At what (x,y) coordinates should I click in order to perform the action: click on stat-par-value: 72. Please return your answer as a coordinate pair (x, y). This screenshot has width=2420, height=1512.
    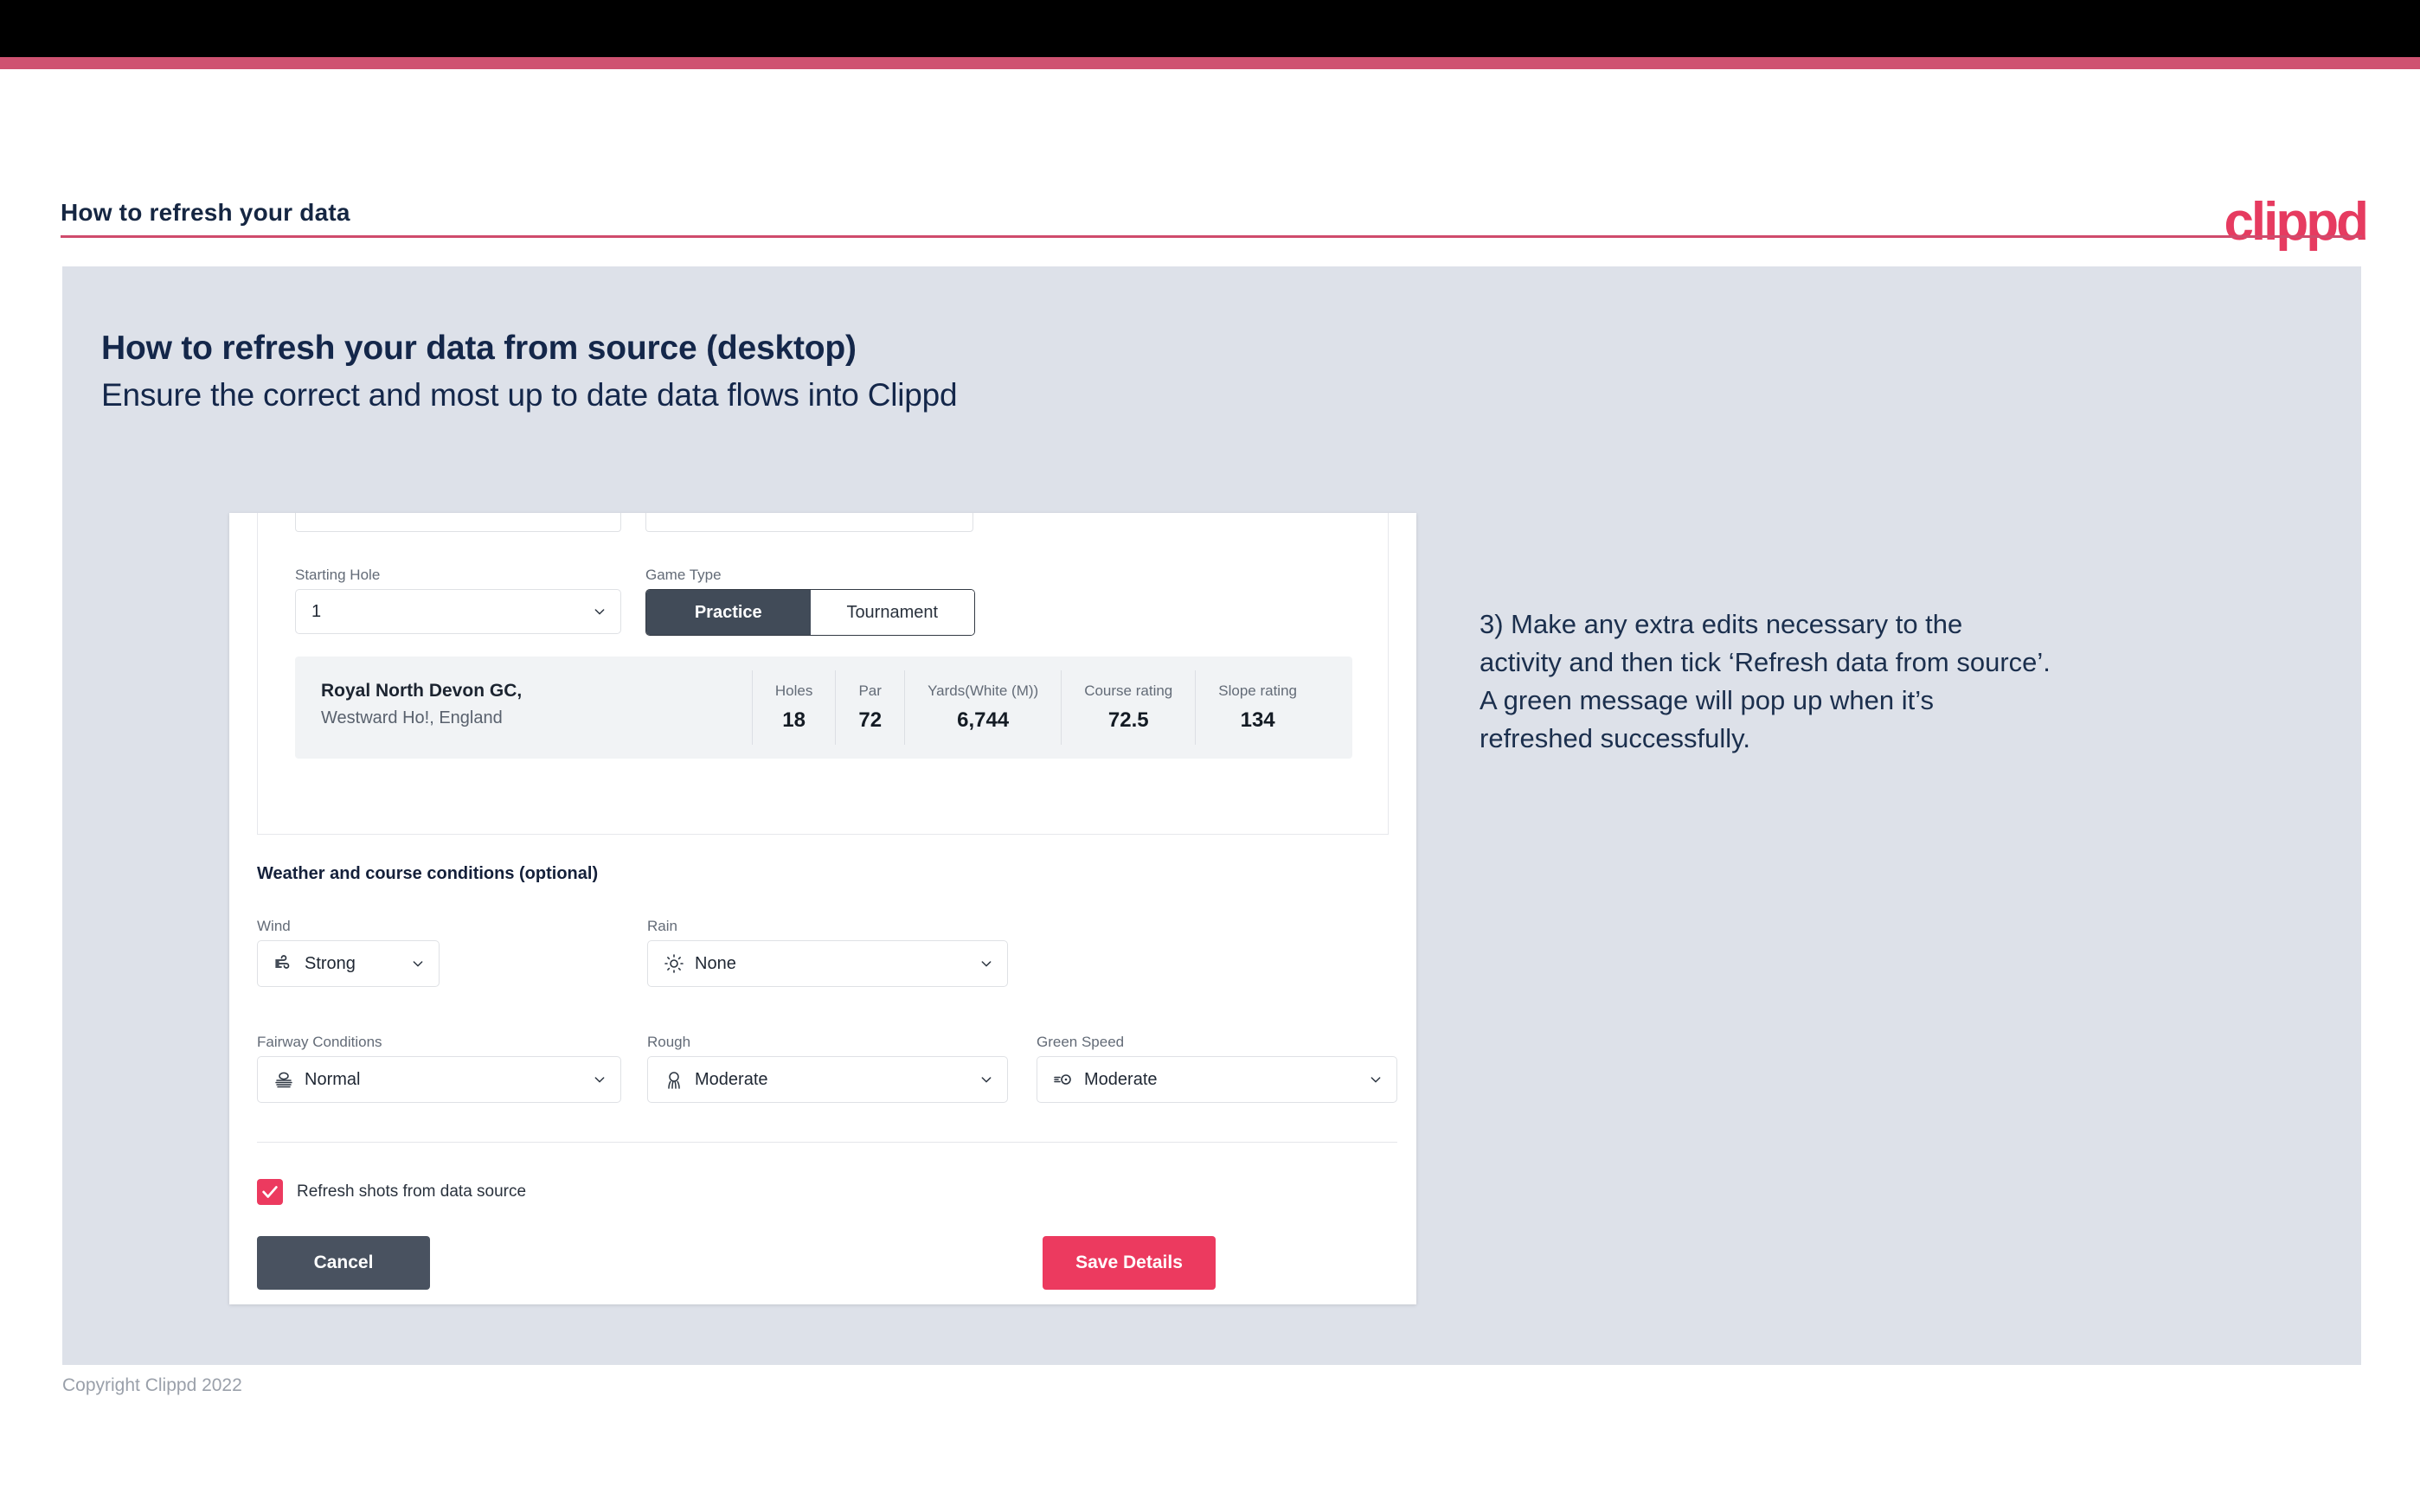
    Looking at the image, I should click on (870, 720).